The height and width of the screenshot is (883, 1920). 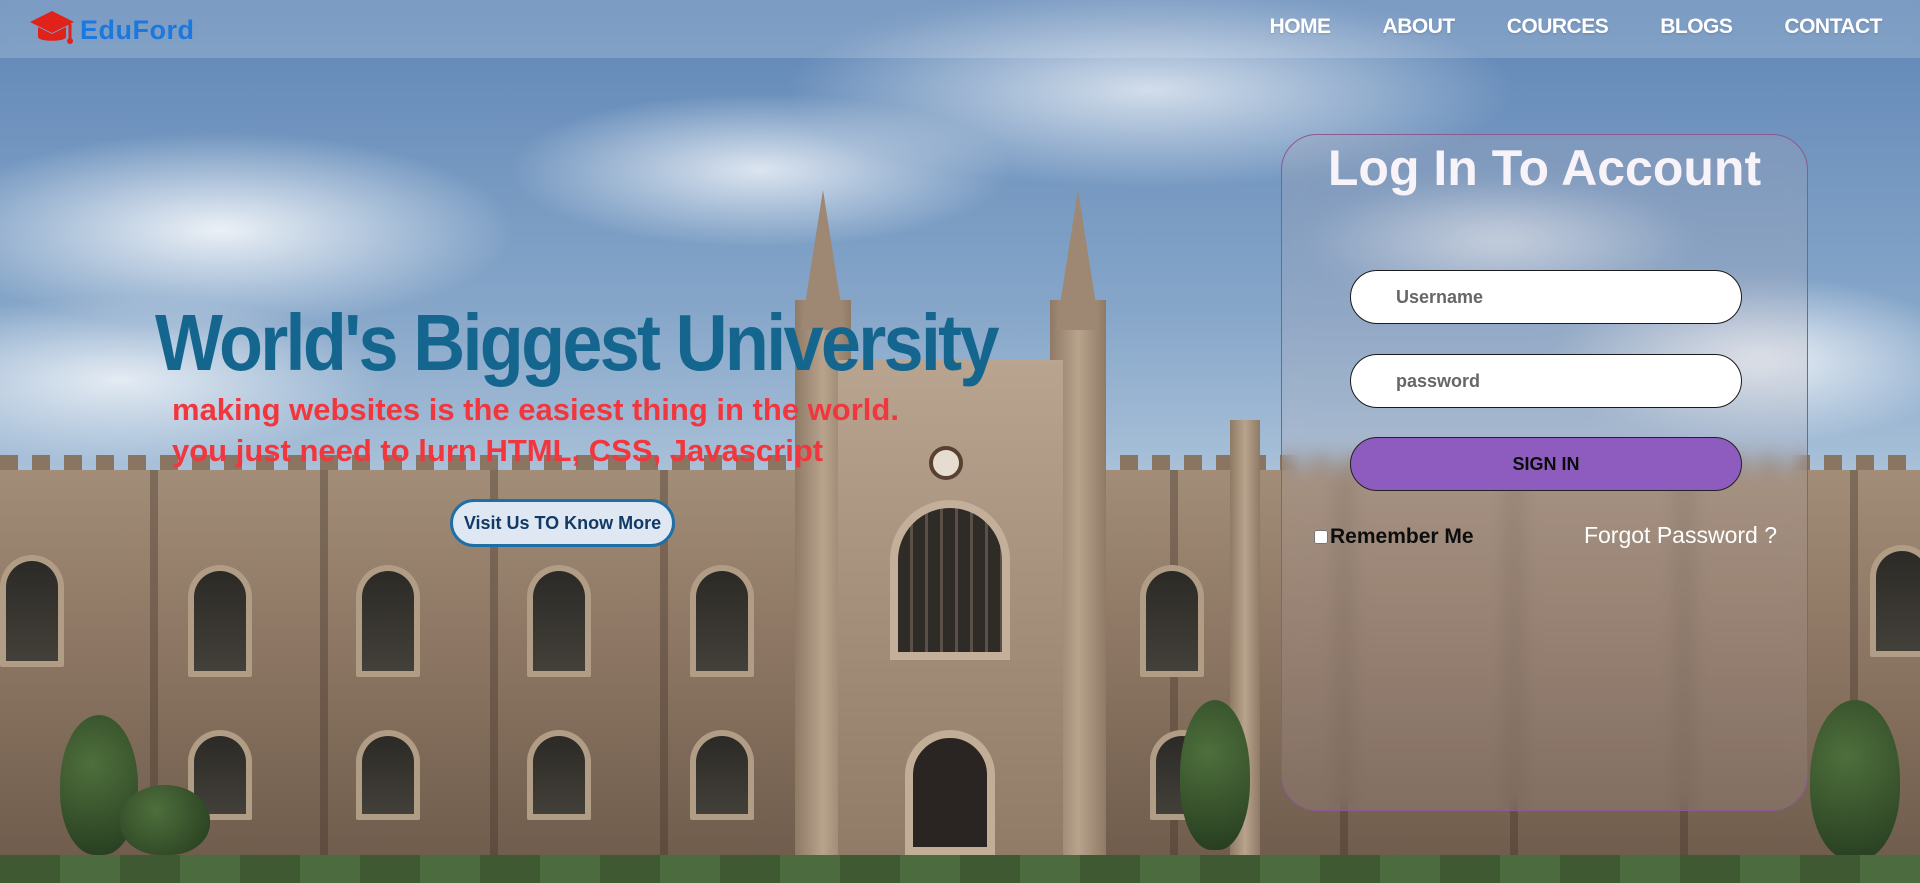 What do you see at coordinates (960, 29) in the screenshot?
I see `top-navbar: EduFord HOME ABOUT COURCES BLOGS CONTACT` at bounding box center [960, 29].